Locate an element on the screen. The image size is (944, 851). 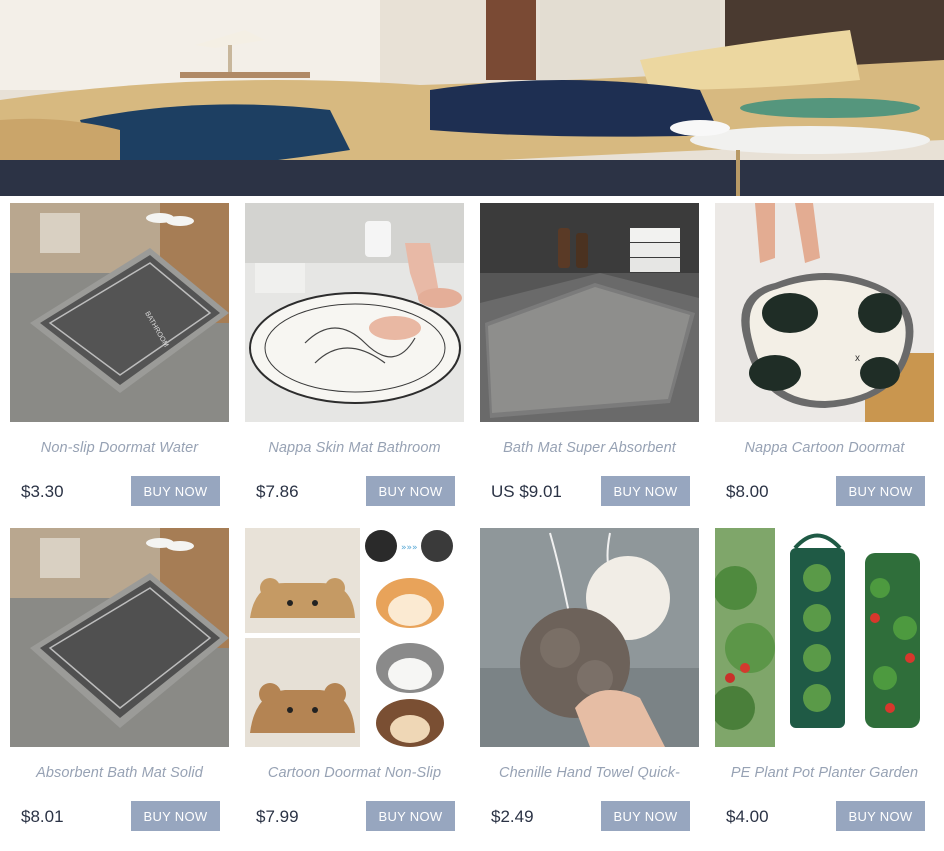
product-title: Non-slip Doormat Water is located at coordinates (119, 448).